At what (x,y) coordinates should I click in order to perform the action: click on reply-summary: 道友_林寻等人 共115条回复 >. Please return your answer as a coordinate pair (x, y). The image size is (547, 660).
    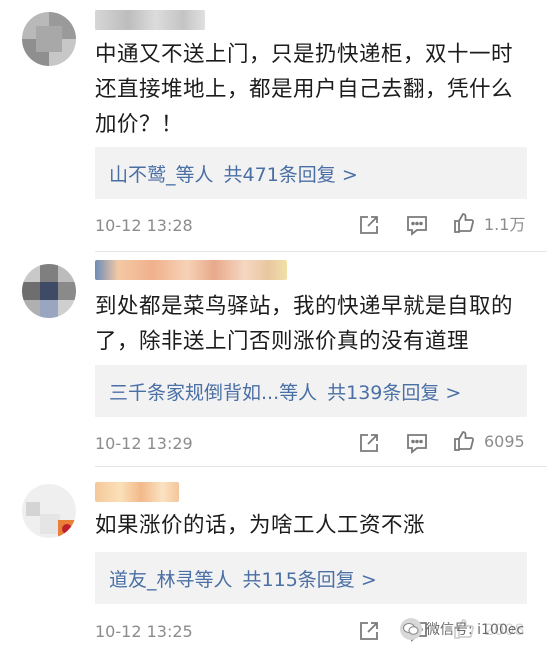
    Looking at the image, I should click on (311, 578).